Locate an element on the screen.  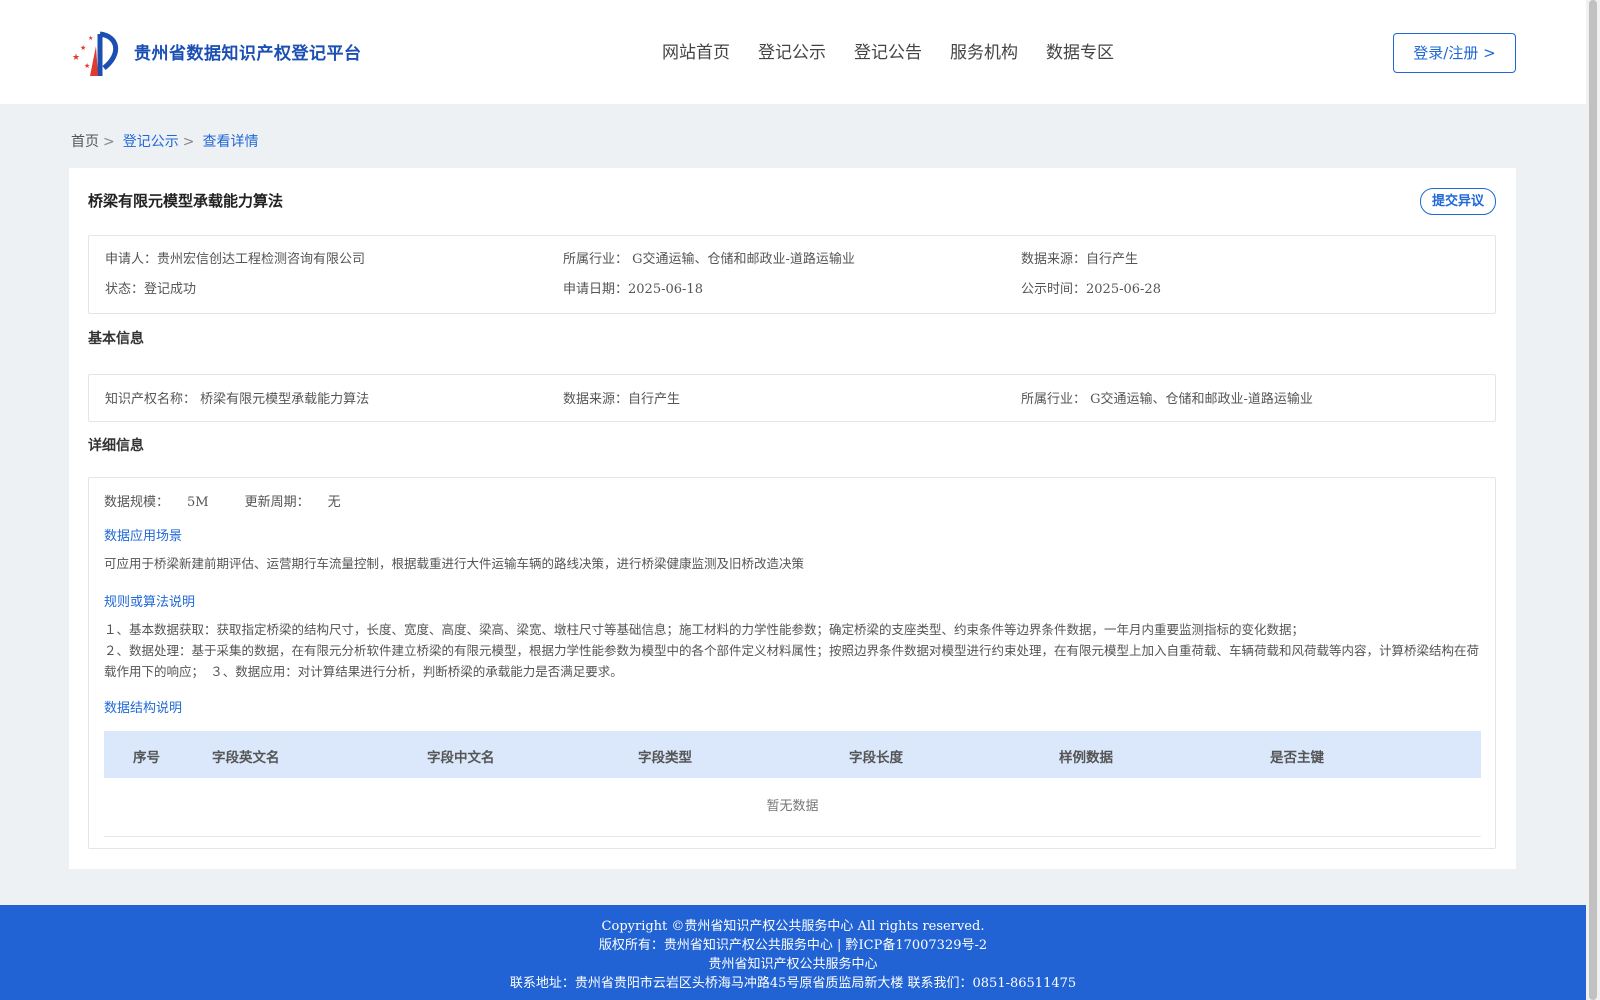
apply-date-value: 2025-06-18 is located at coordinates (665, 289).